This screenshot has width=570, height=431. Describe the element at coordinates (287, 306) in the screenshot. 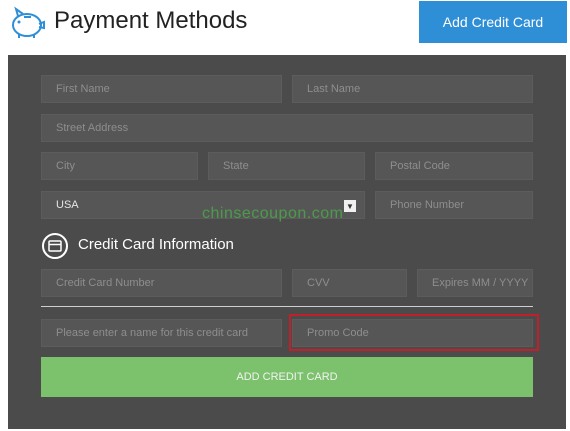

I see `divider` at that location.